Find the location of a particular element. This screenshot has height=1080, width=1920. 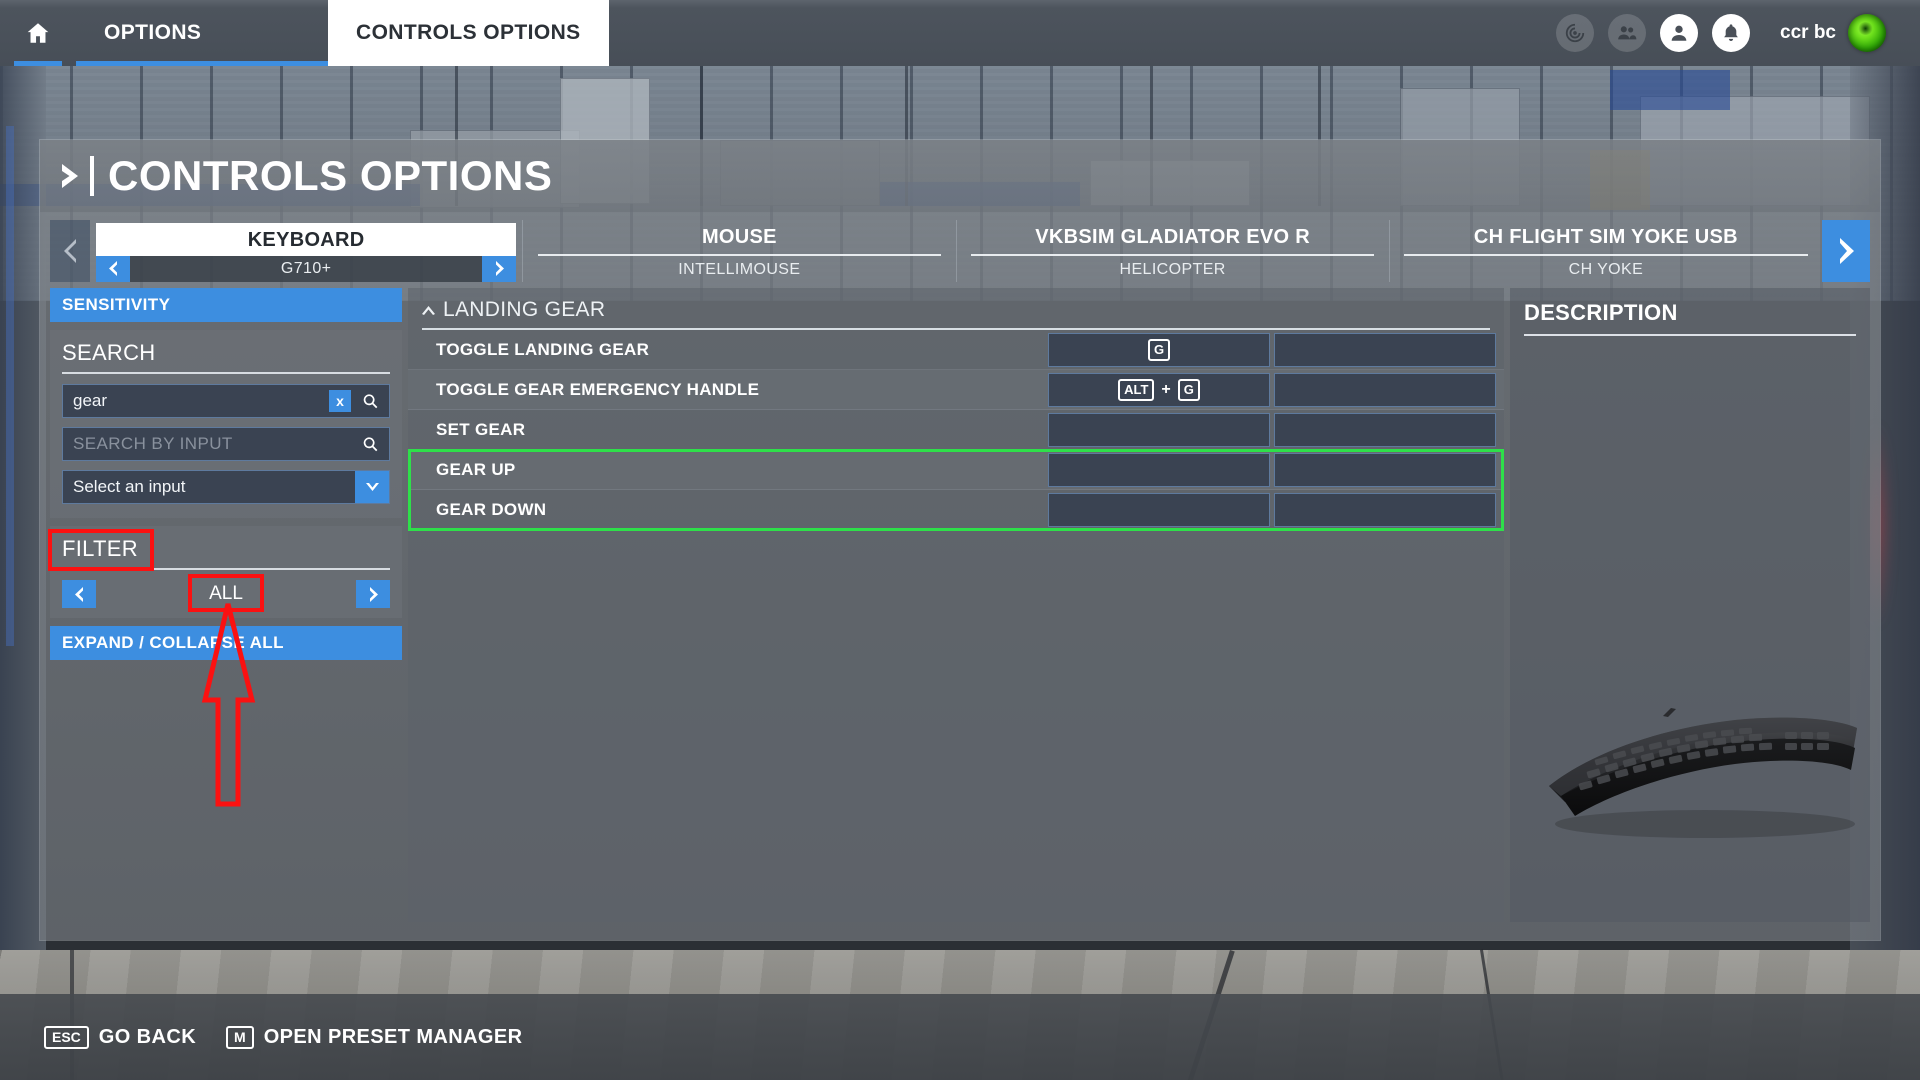

friends-icon-button is located at coordinates (1627, 33).